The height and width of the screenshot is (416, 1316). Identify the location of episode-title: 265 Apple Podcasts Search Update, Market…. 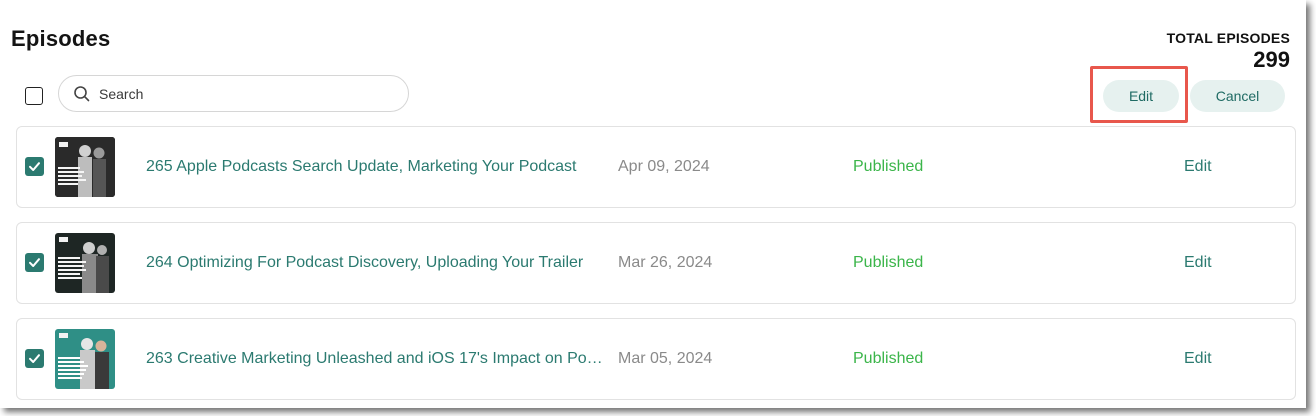
(376, 167).